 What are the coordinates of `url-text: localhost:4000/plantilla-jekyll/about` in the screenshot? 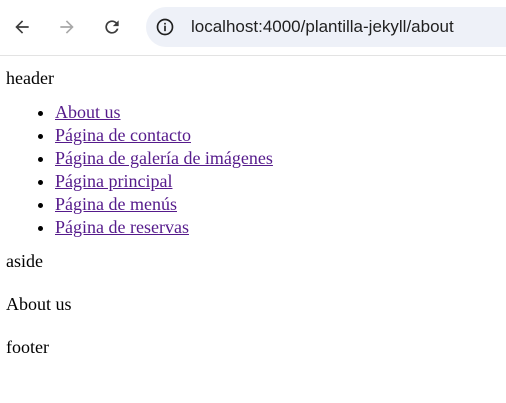 It's located at (322, 27).